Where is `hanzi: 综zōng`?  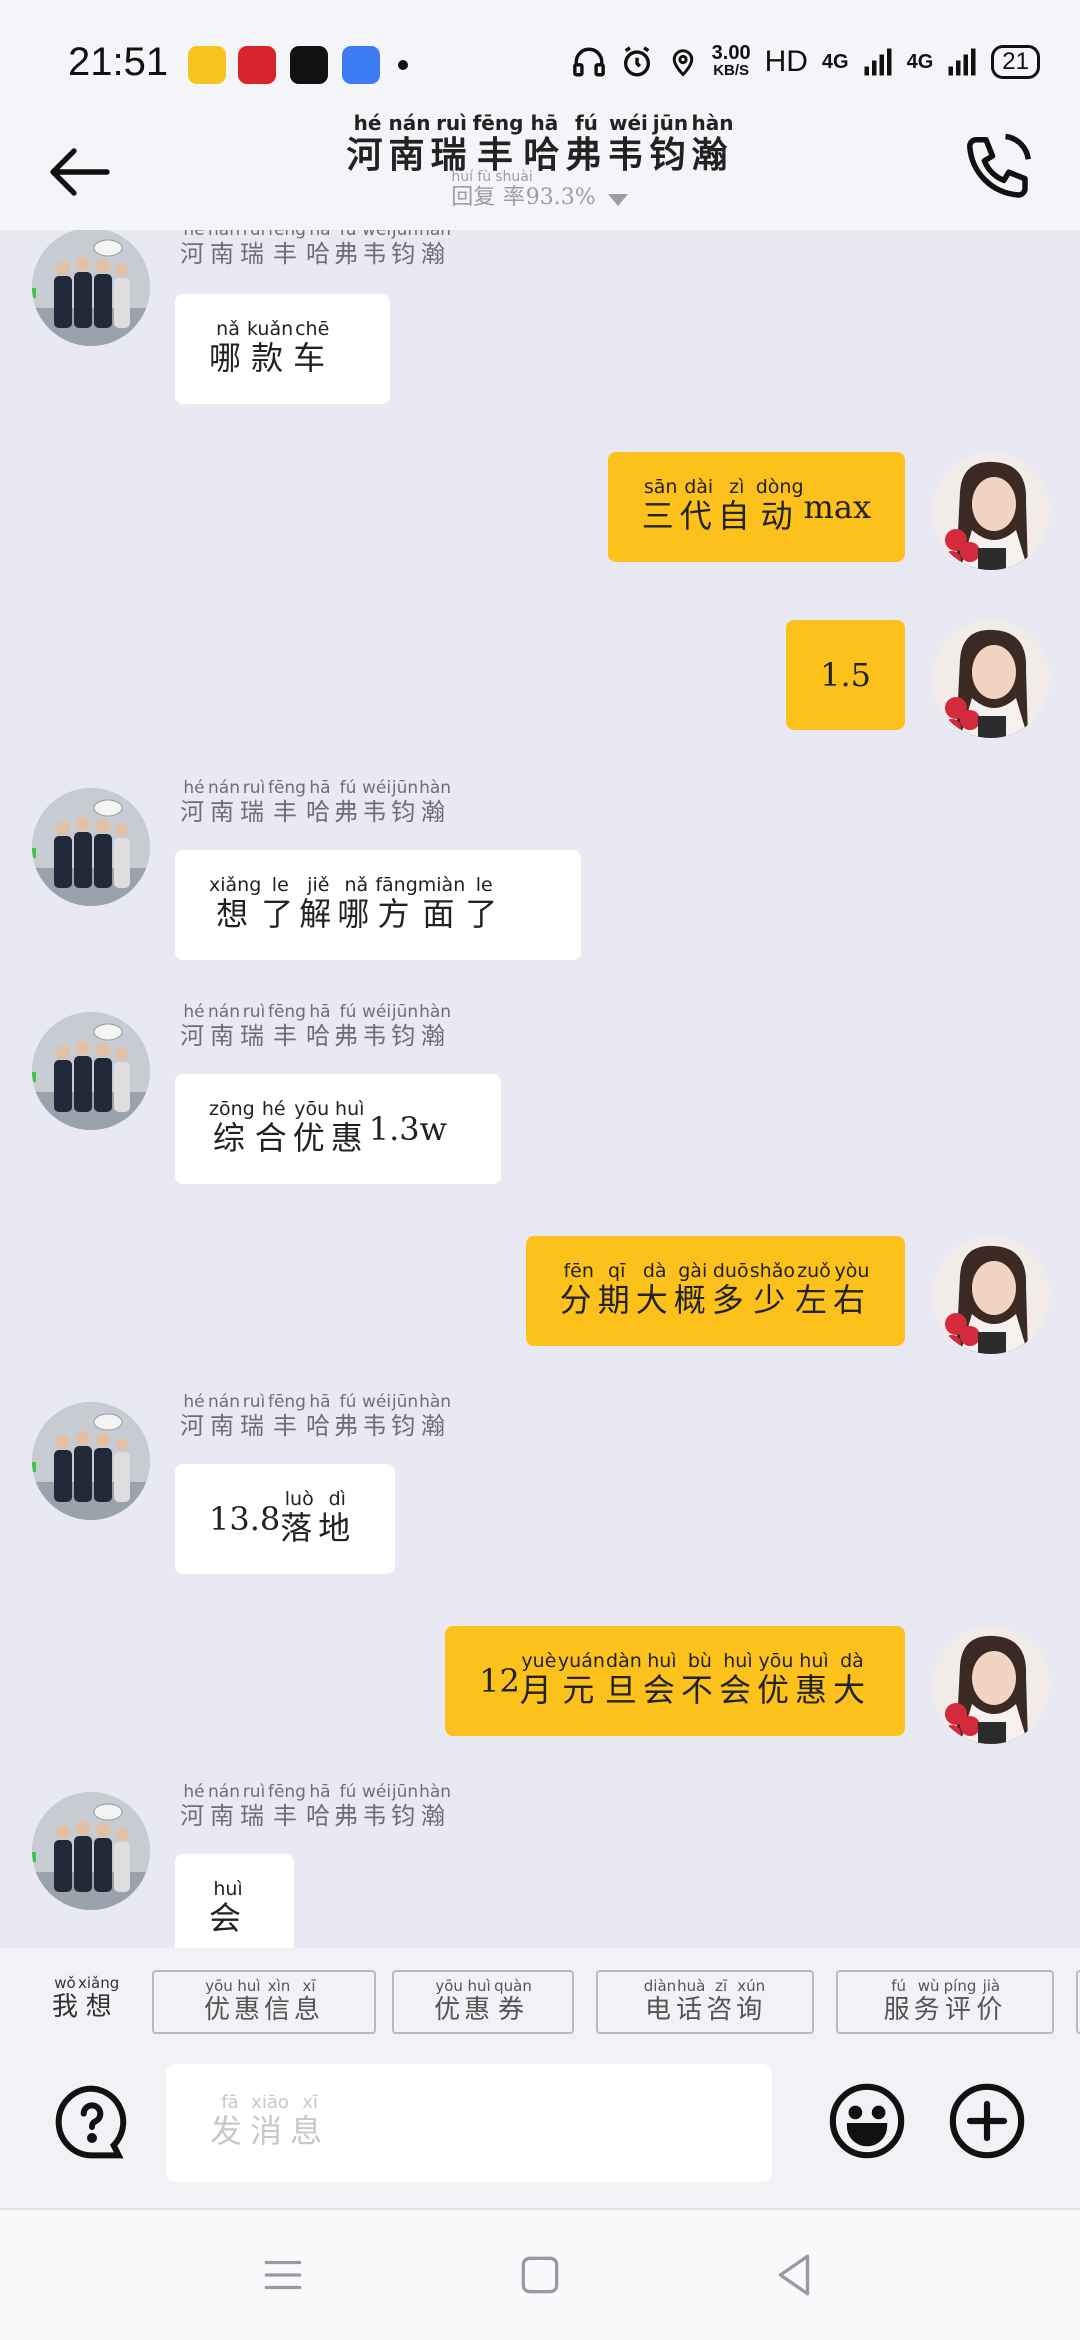 hanzi: 综zōng is located at coordinates (232, 1127).